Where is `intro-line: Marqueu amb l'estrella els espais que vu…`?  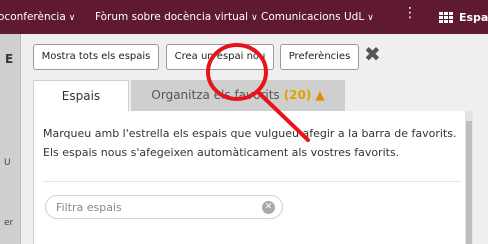 intro-line: Marqueu amb l'estrella els espais que vu… is located at coordinates (250, 133).